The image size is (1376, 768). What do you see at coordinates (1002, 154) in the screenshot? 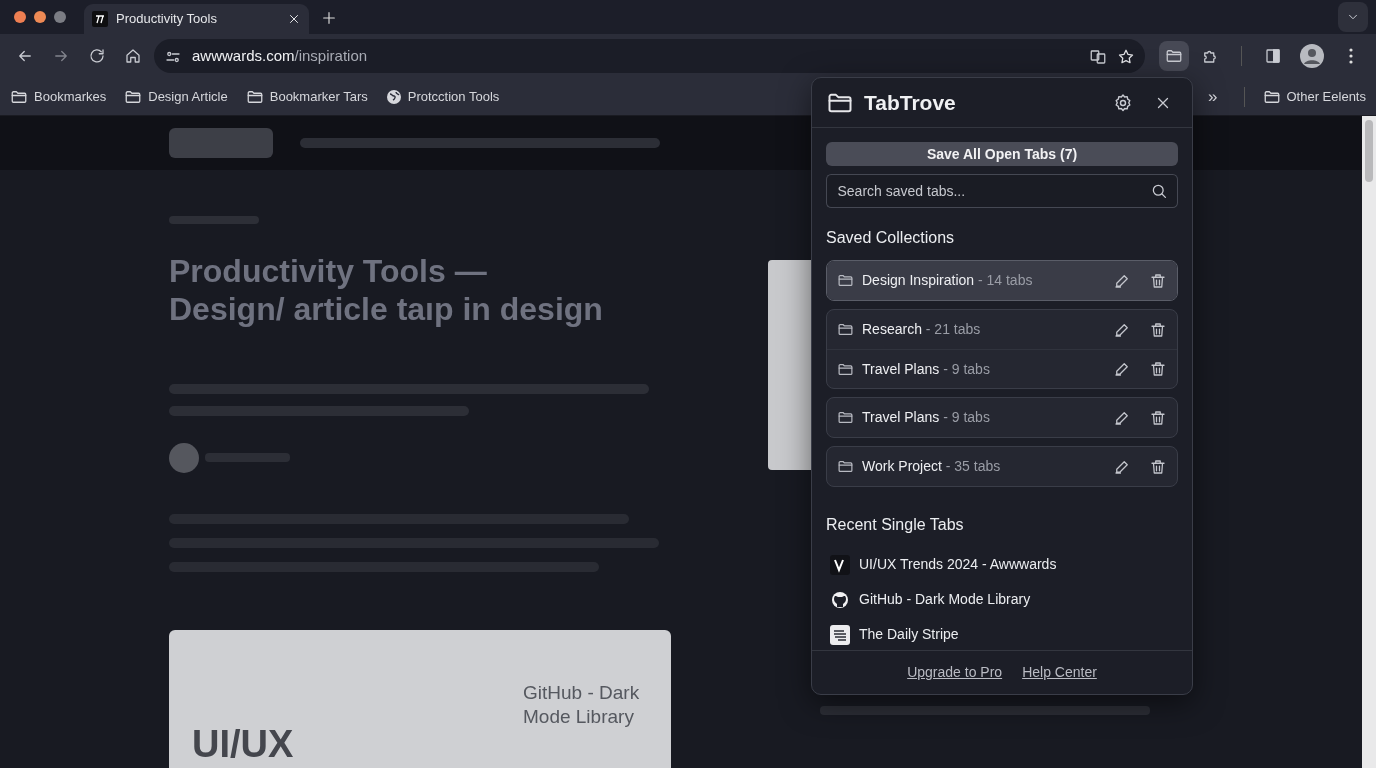
I see `save-button: Save All Open Tabs (7)` at bounding box center [1002, 154].